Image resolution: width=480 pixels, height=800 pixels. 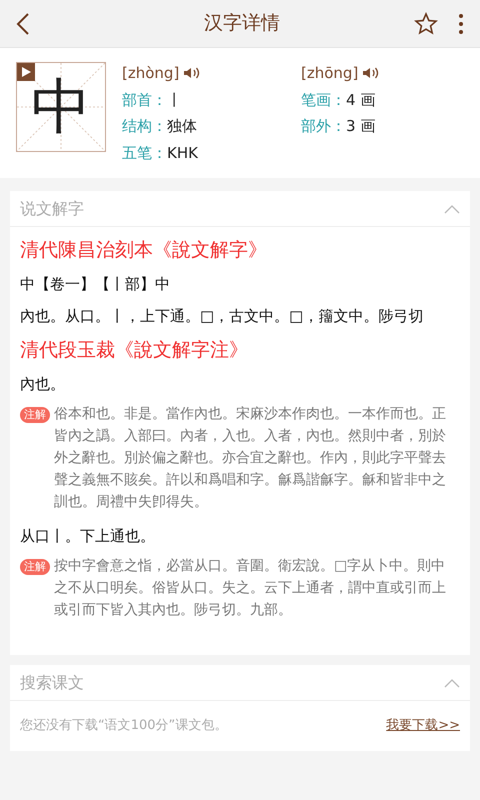 What do you see at coordinates (23, 24) in the screenshot?
I see `back-icon` at bounding box center [23, 24].